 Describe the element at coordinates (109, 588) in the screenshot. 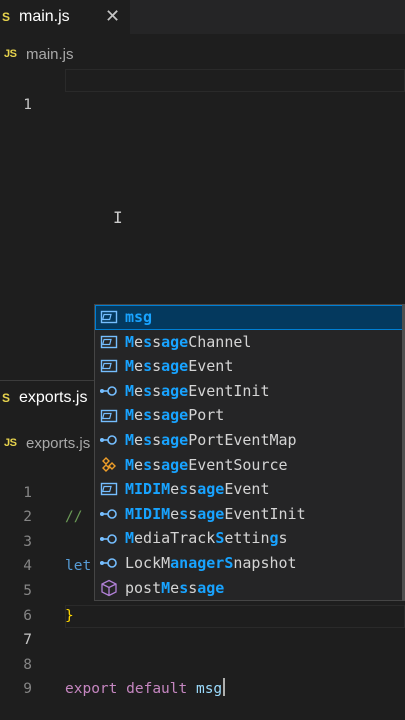

I see `method-icon` at that location.